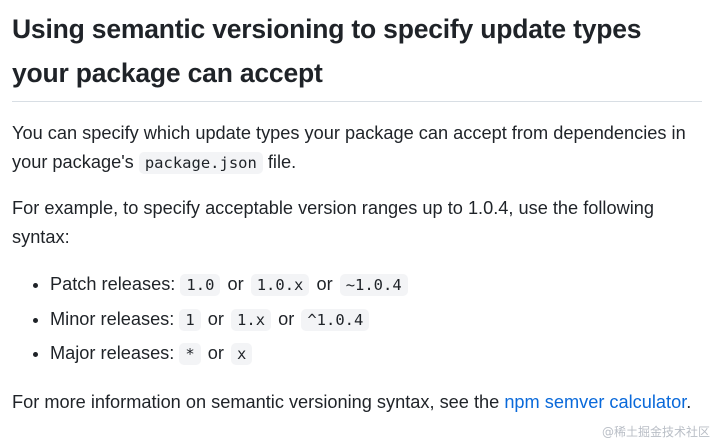 The image size is (716, 446). Describe the element at coordinates (200, 162) in the screenshot. I see `inline-code-package-json: package.json` at that location.